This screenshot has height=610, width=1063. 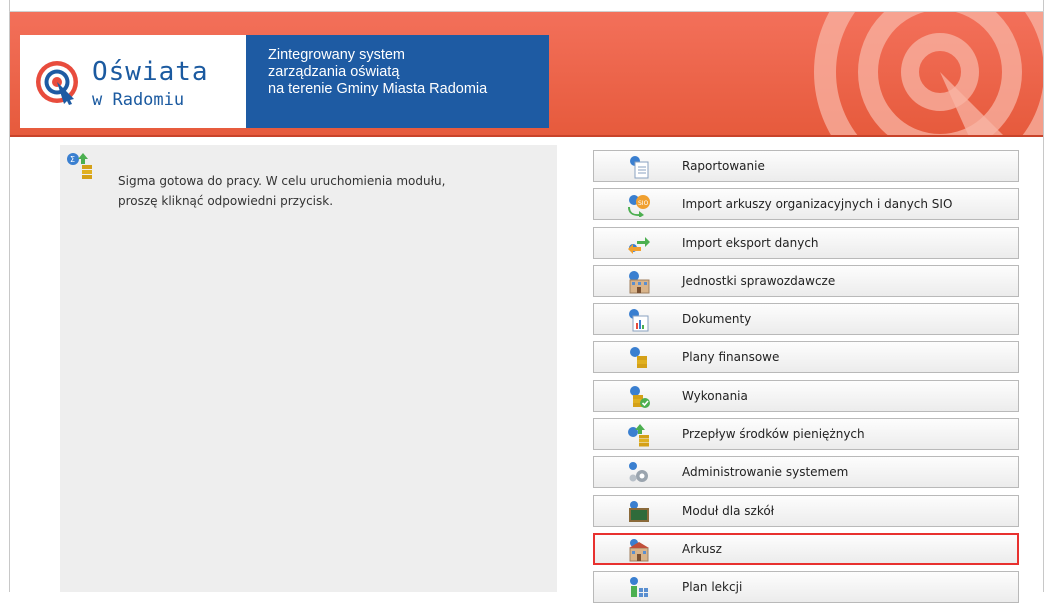 What do you see at coordinates (702, 548) in the screenshot?
I see `module-label: Arkusz` at bounding box center [702, 548].